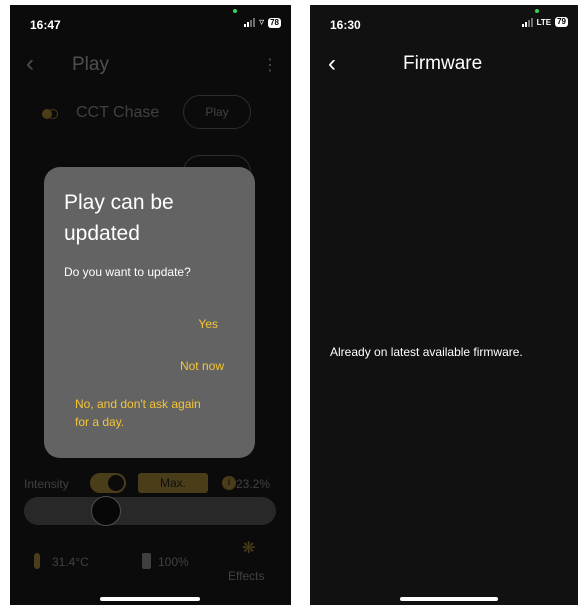  Describe the element at coordinates (270, 65) in the screenshot. I see `kebab-menu-icon: ⋮` at that location.